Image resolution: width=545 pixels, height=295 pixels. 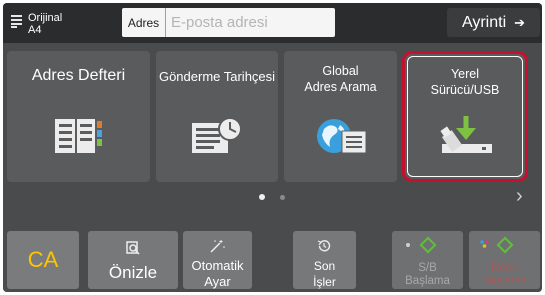 I want to click on page-indicator, so click(x=279, y=197).